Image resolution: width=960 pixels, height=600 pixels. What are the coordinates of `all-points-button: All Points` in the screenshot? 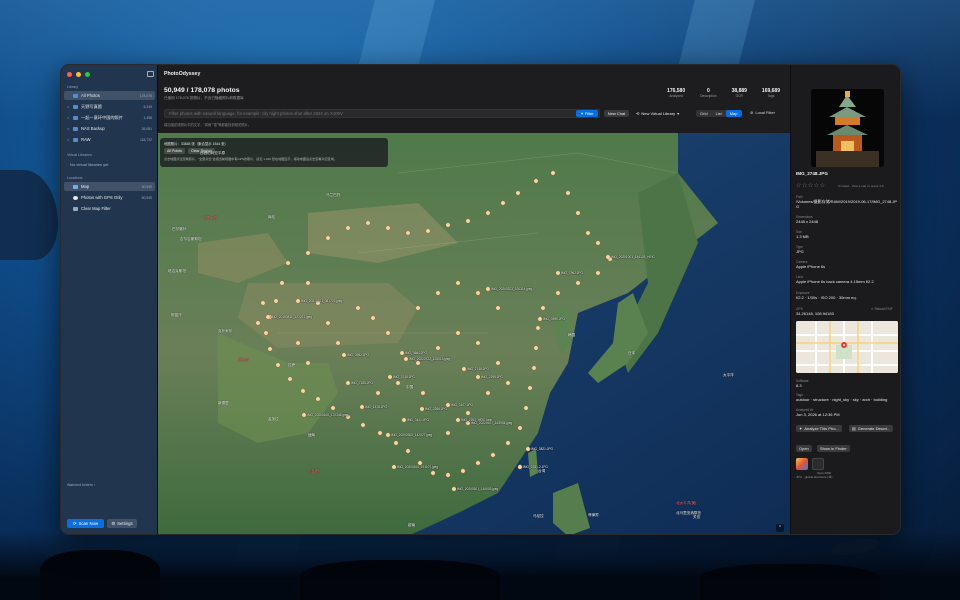 It's located at (174, 151).